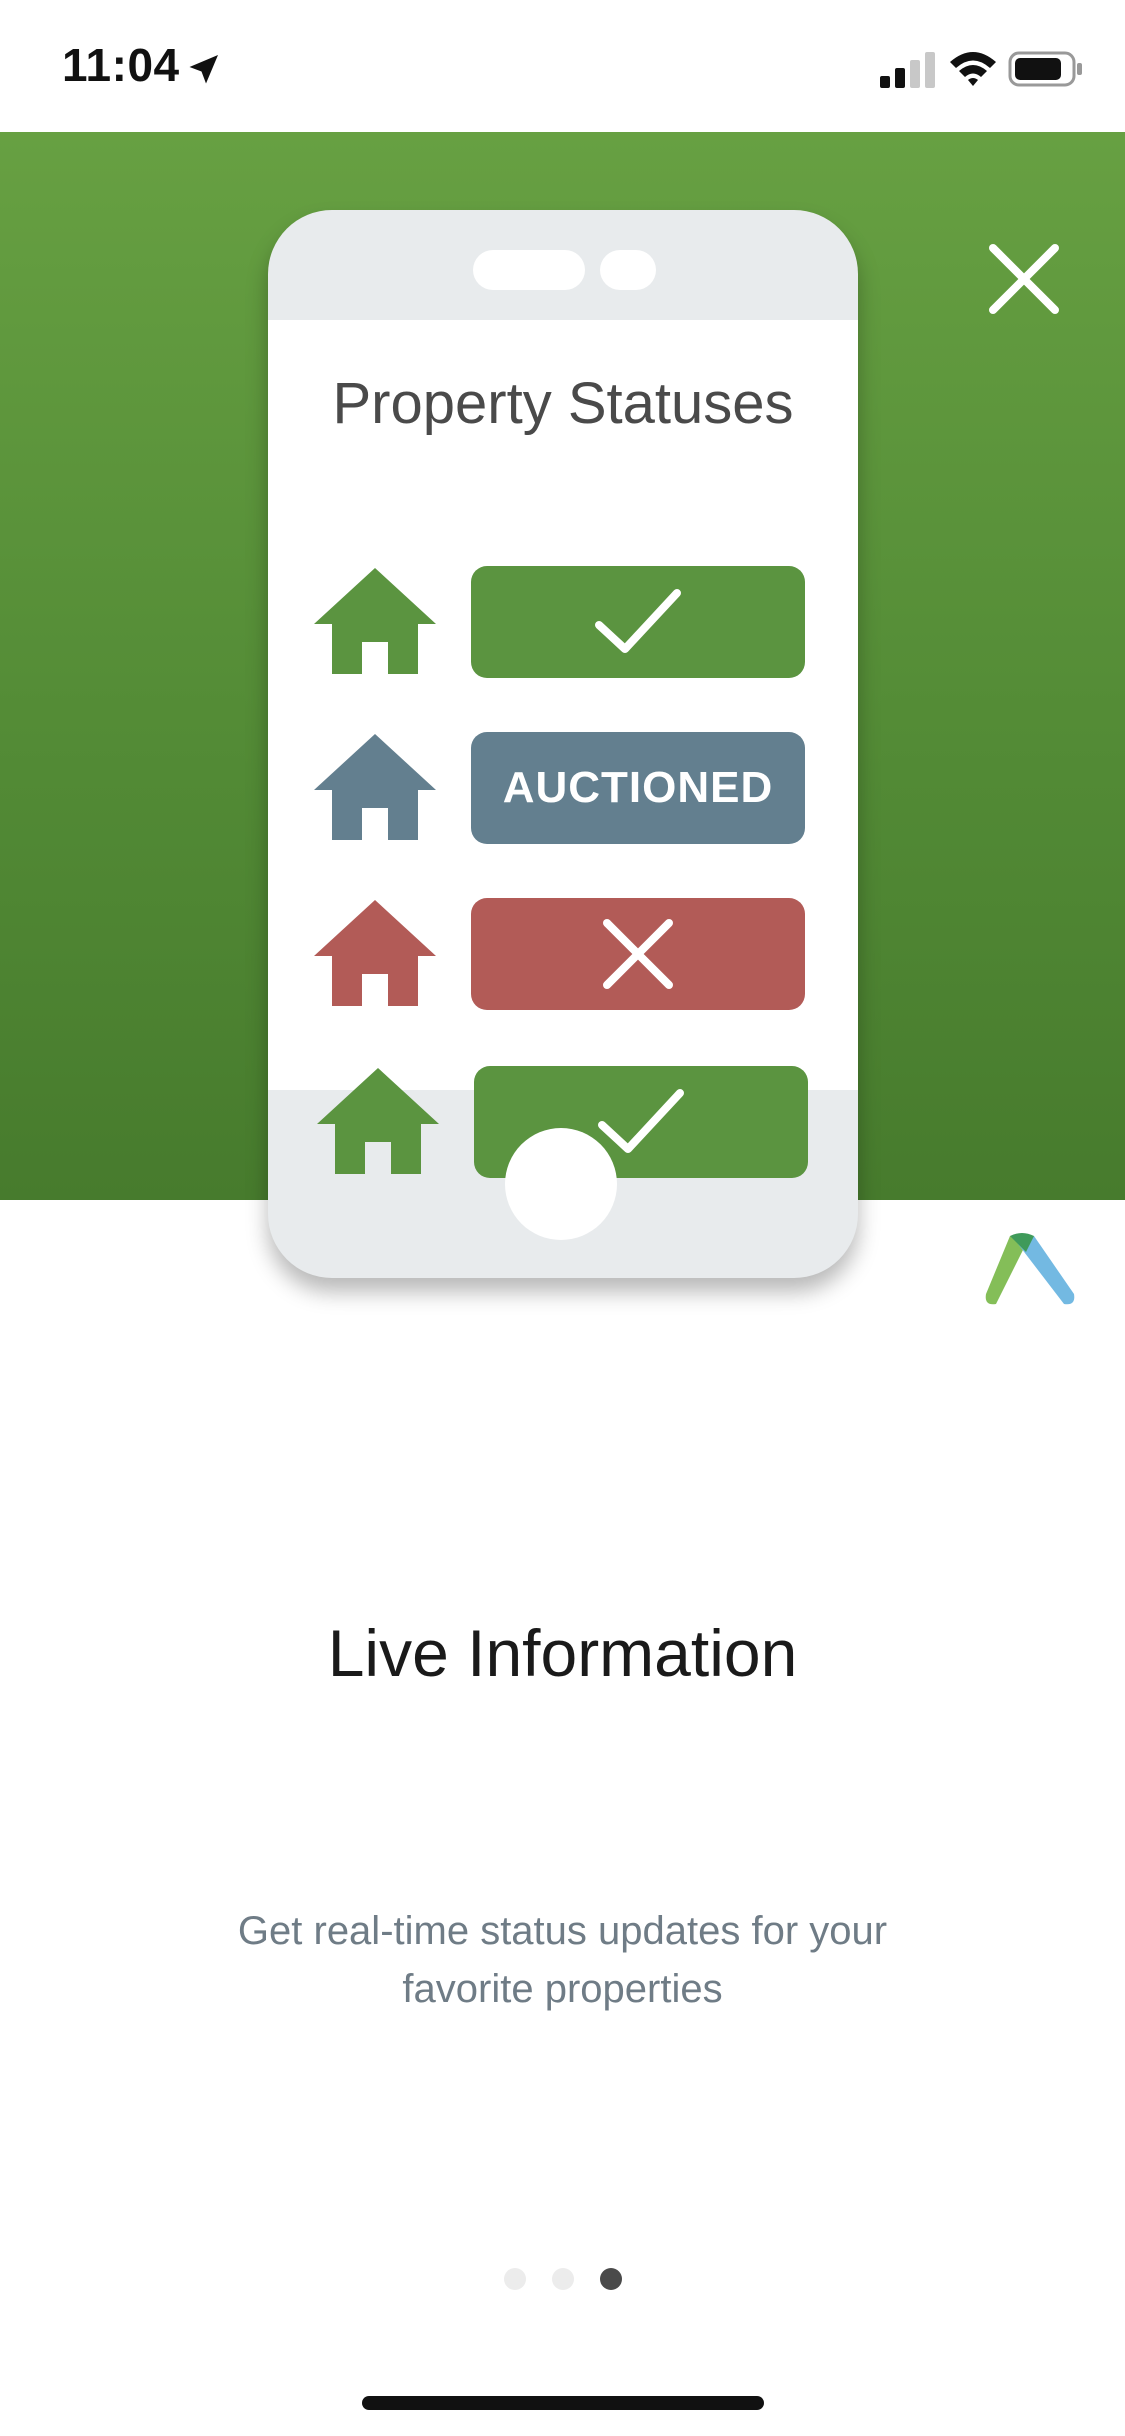 This screenshot has width=1125, height=2436. What do you see at coordinates (628, 270) in the screenshot?
I see `phone-camera` at bounding box center [628, 270].